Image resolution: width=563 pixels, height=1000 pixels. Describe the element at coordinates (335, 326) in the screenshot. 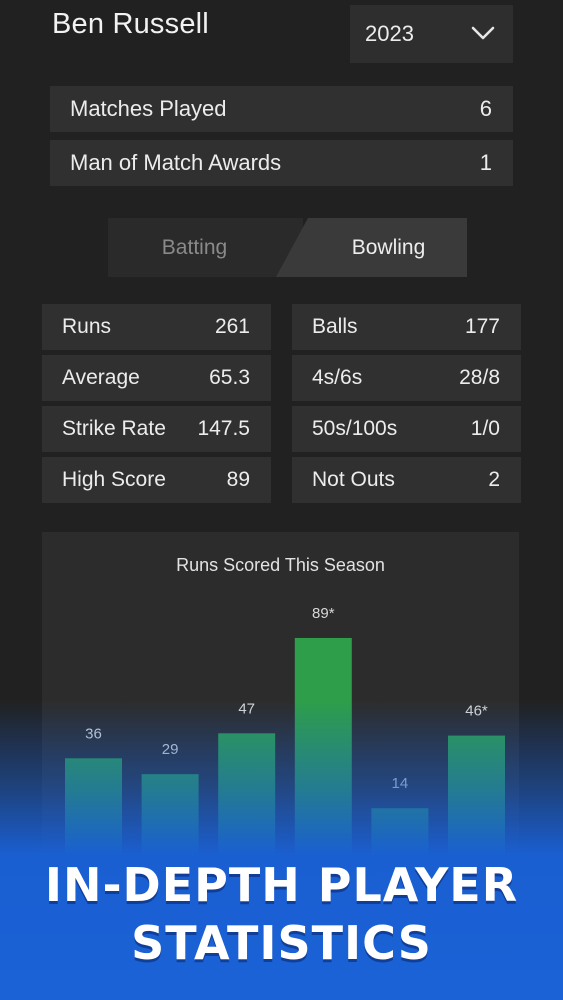

I see `stat-label: Balls` at that location.